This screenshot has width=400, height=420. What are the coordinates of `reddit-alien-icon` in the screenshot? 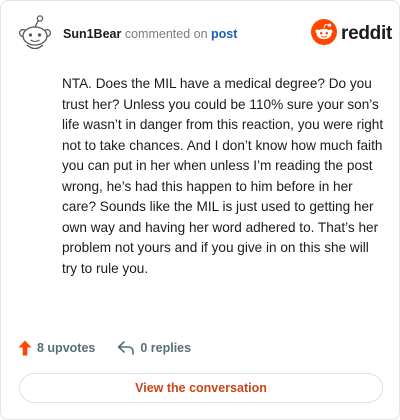 It's located at (324, 34).